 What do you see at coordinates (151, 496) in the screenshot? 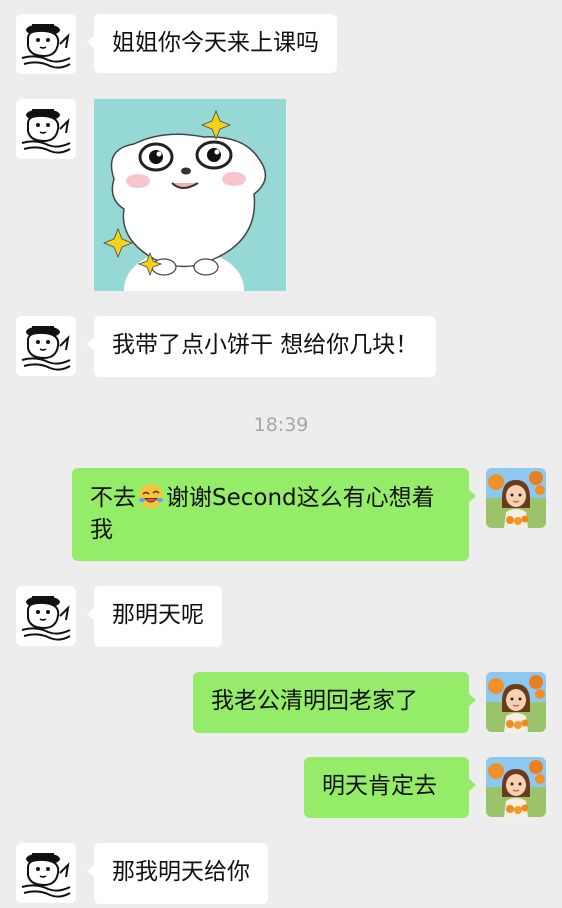
I see `rofl-emoji-icon` at bounding box center [151, 496].